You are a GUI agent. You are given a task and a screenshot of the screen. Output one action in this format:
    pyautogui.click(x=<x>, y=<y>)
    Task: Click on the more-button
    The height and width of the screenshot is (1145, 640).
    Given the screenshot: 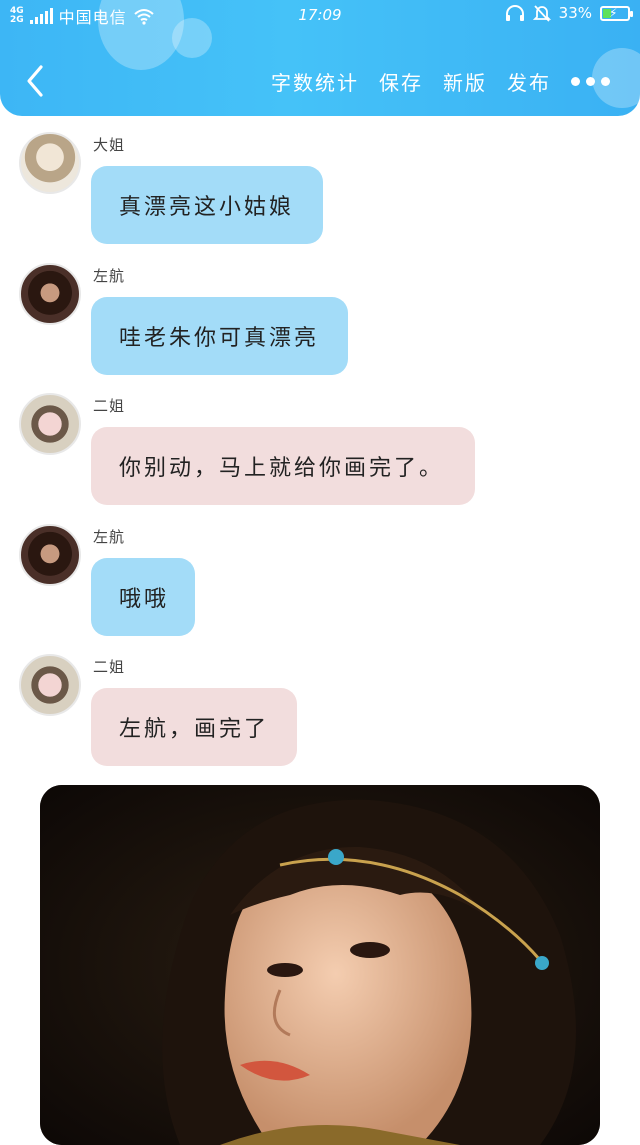 What is the action you would take?
    pyautogui.click(x=590, y=81)
    